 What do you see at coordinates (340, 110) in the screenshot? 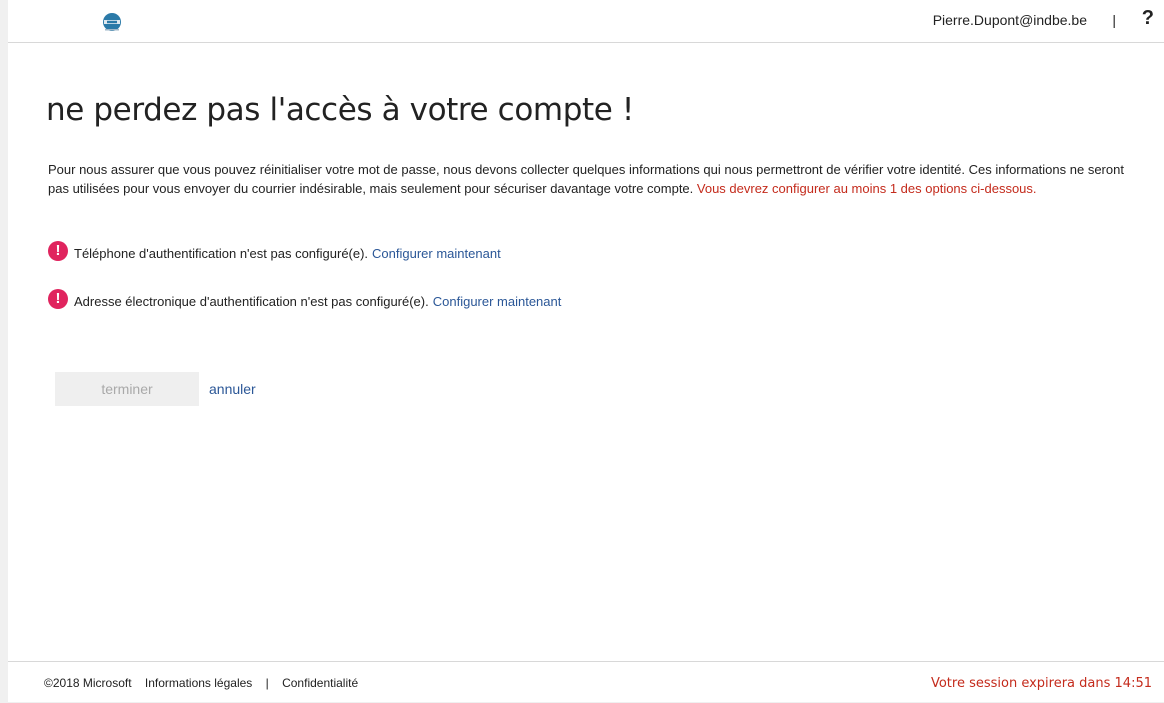
I see `page-title: ne perdez pas l'accès à votre compte !` at bounding box center [340, 110].